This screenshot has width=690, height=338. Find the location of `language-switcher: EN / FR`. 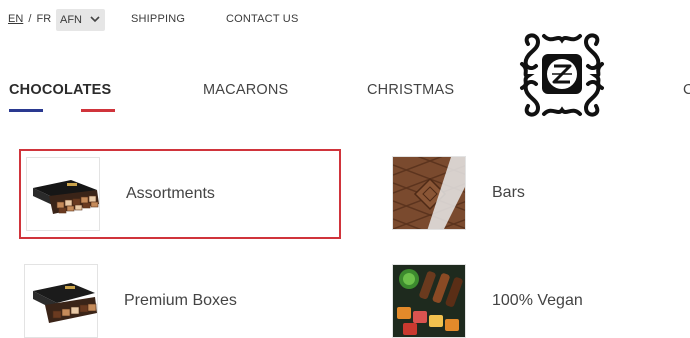

language-switcher: EN / FR is located at coordinates (29, 19).